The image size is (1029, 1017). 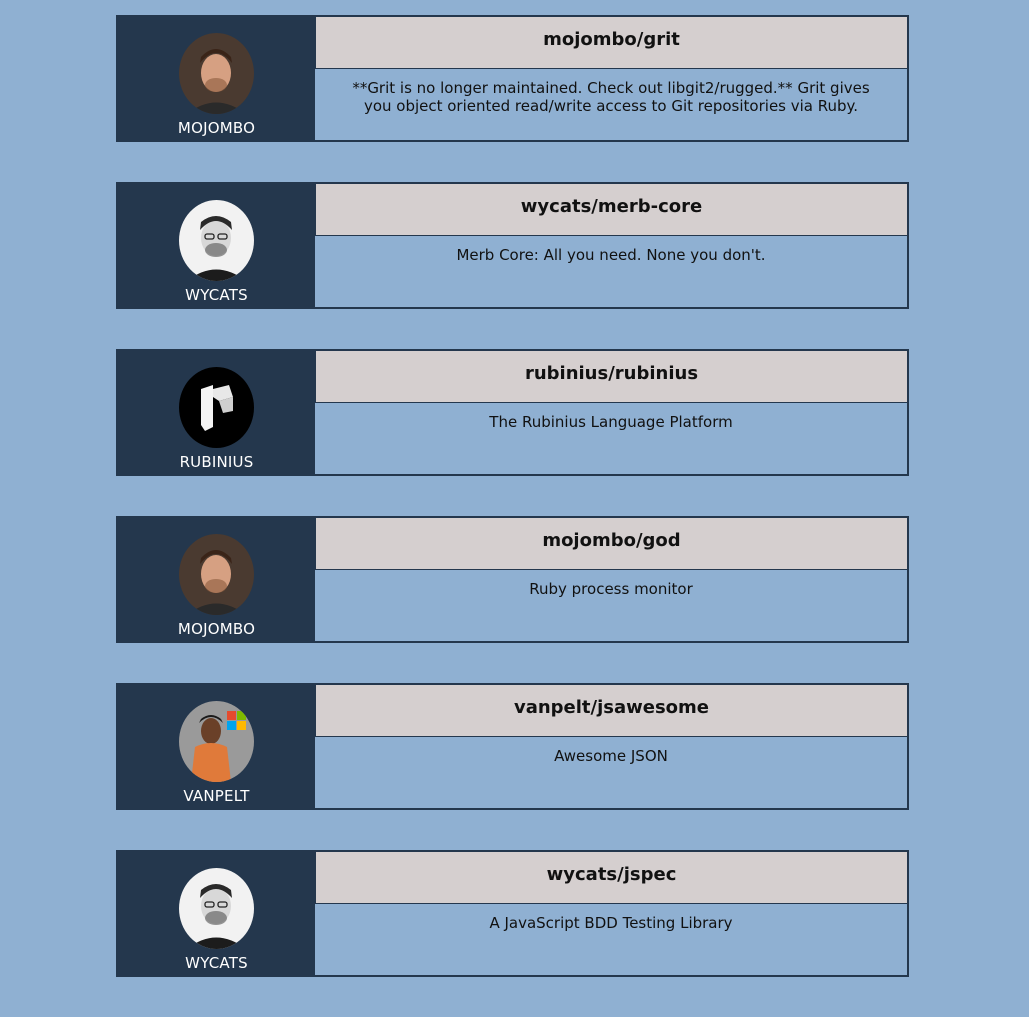 I want to click on repo-title: mojombo/god, so click(x=611, y=544).